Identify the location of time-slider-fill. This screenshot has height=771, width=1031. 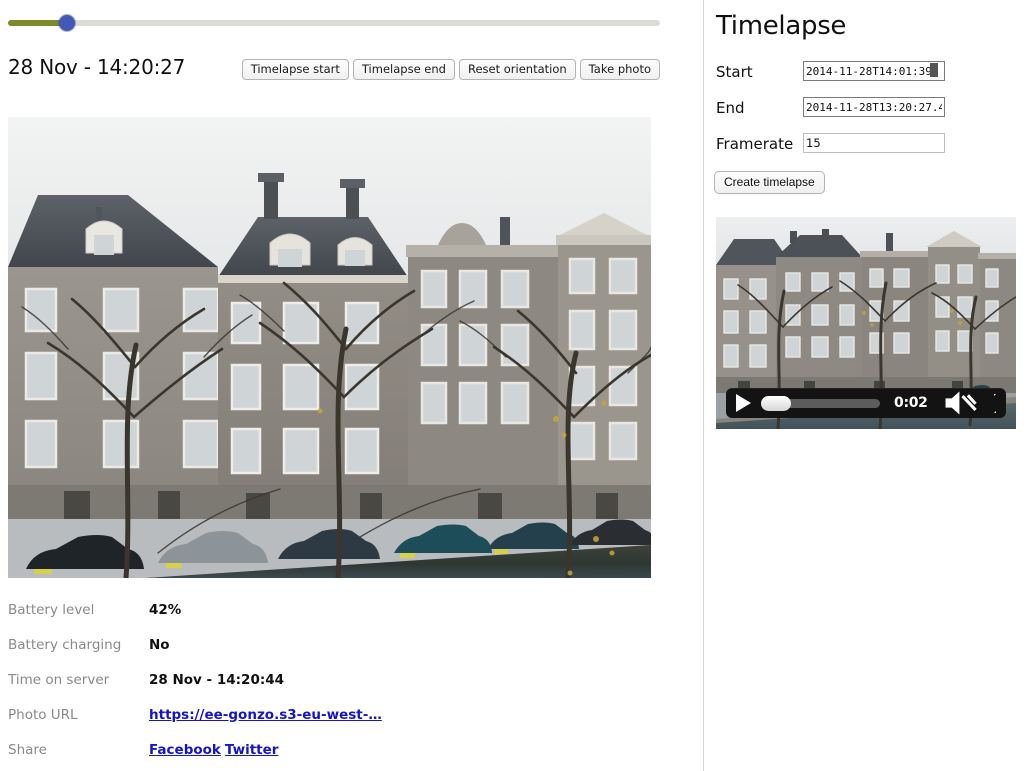
(37, 23).